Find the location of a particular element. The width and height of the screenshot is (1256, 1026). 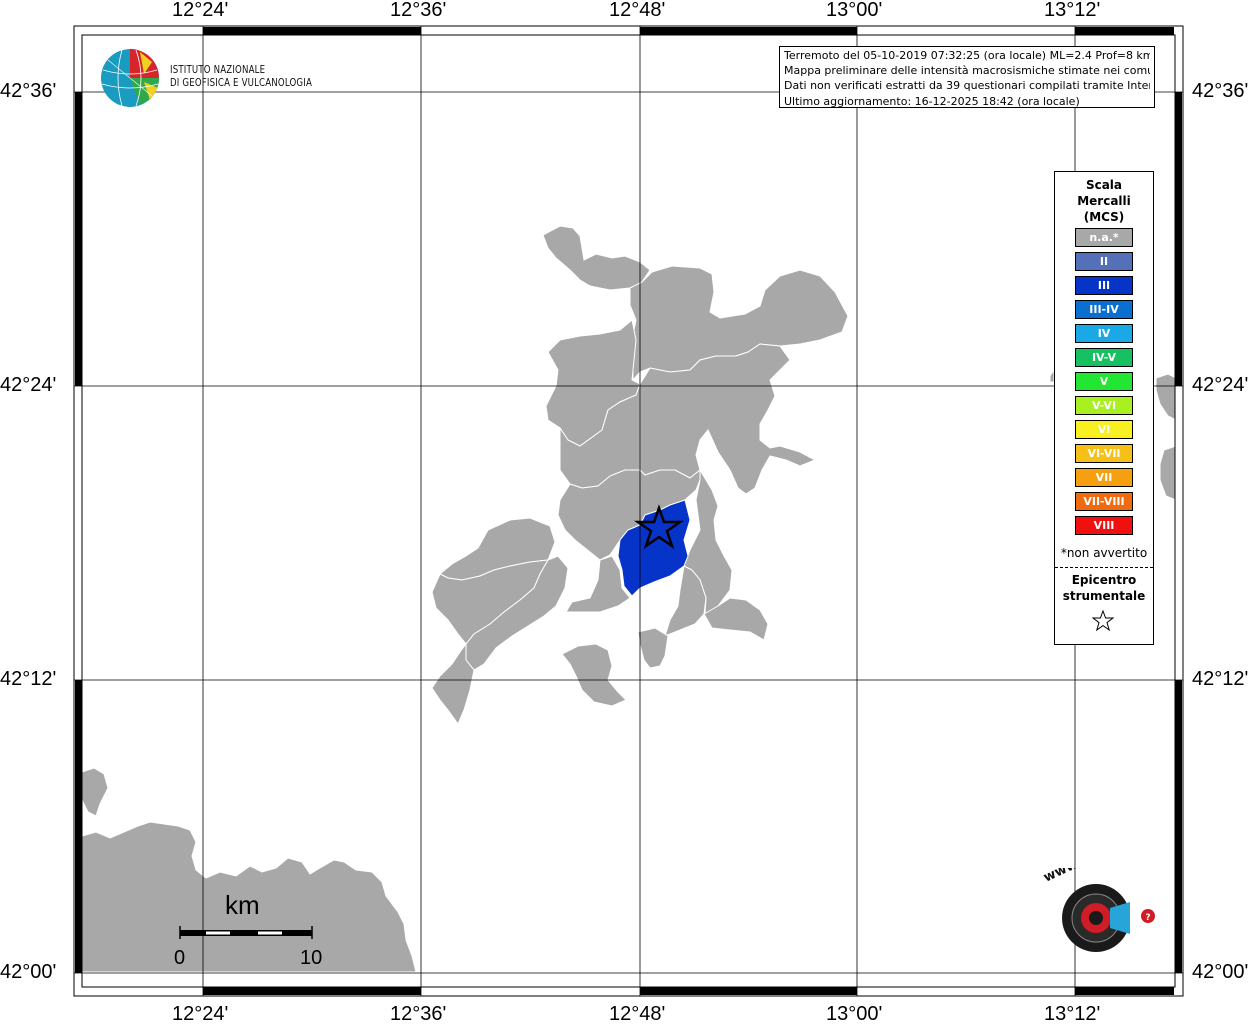

scale-start-label: 0 is located at coordinates (180, 958).